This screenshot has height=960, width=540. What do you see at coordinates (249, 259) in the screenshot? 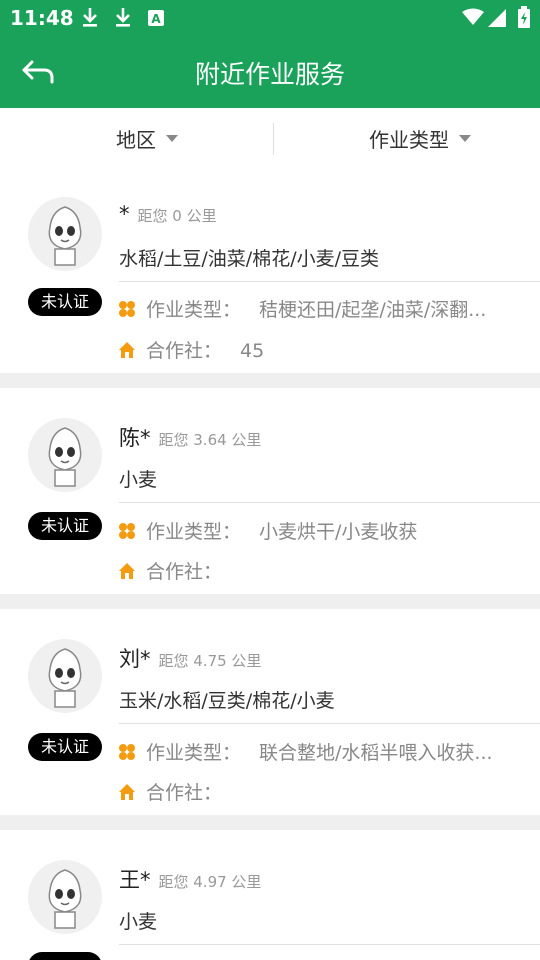
I see `crops: 水稻/土豆/油菜/棉花/小麦/豆类` at bounding box center [249, 259].